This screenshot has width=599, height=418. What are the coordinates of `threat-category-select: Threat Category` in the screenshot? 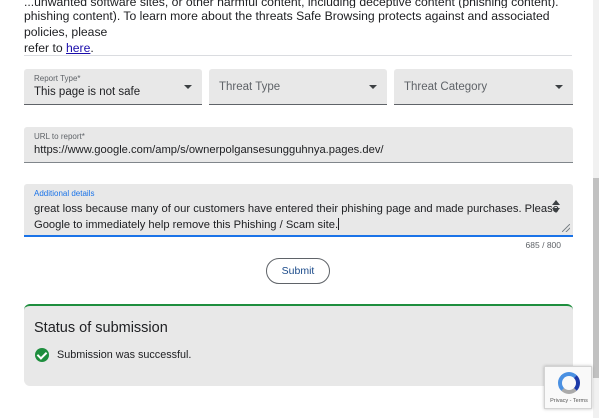 It's located at (483, 87).